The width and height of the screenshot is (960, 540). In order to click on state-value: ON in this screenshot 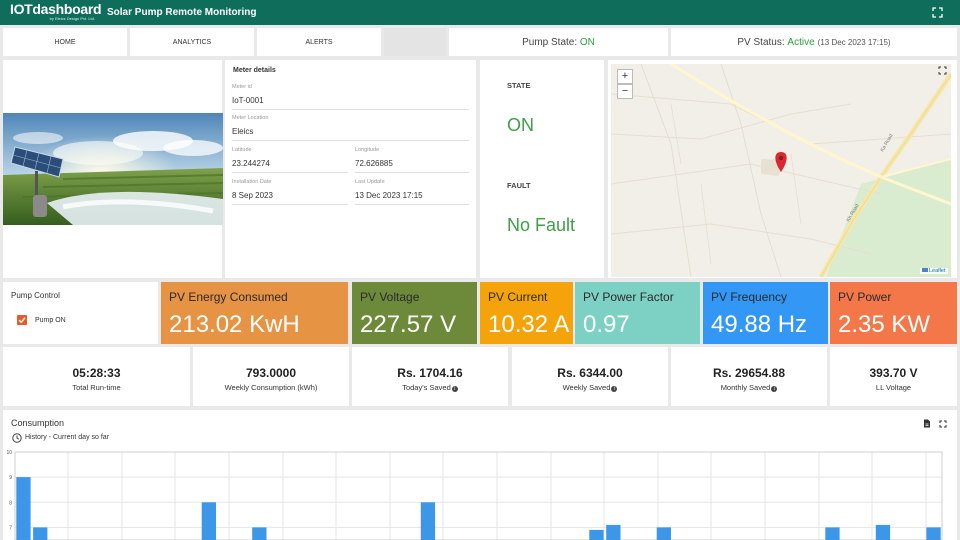, I will do `click(520, 125)`.